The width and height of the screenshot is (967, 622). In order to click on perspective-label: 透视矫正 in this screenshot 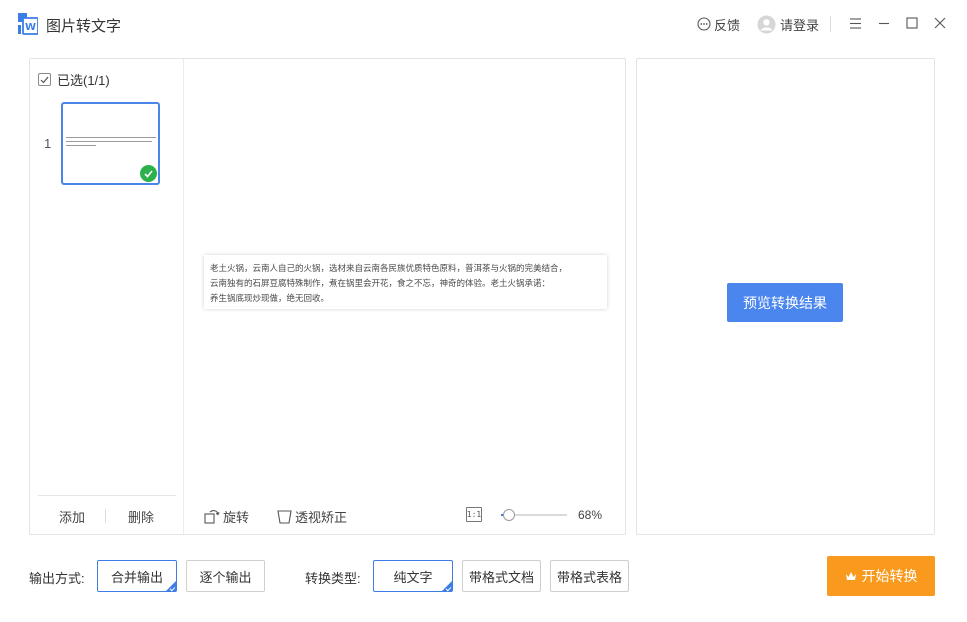, I will do `click(321, 517)`.